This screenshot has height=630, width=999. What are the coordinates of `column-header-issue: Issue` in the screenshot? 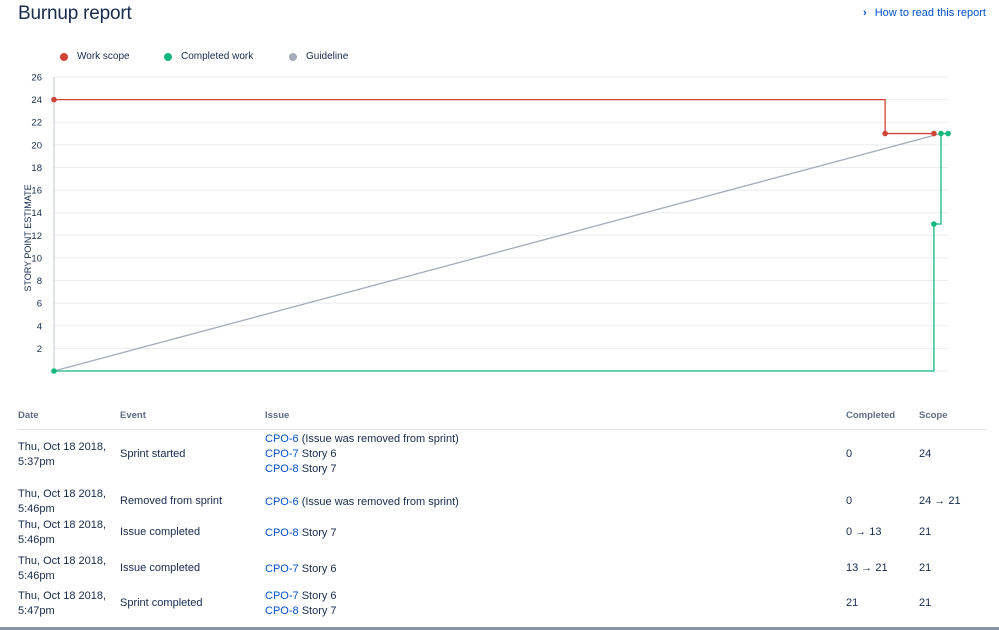 It's located at (277, 415).